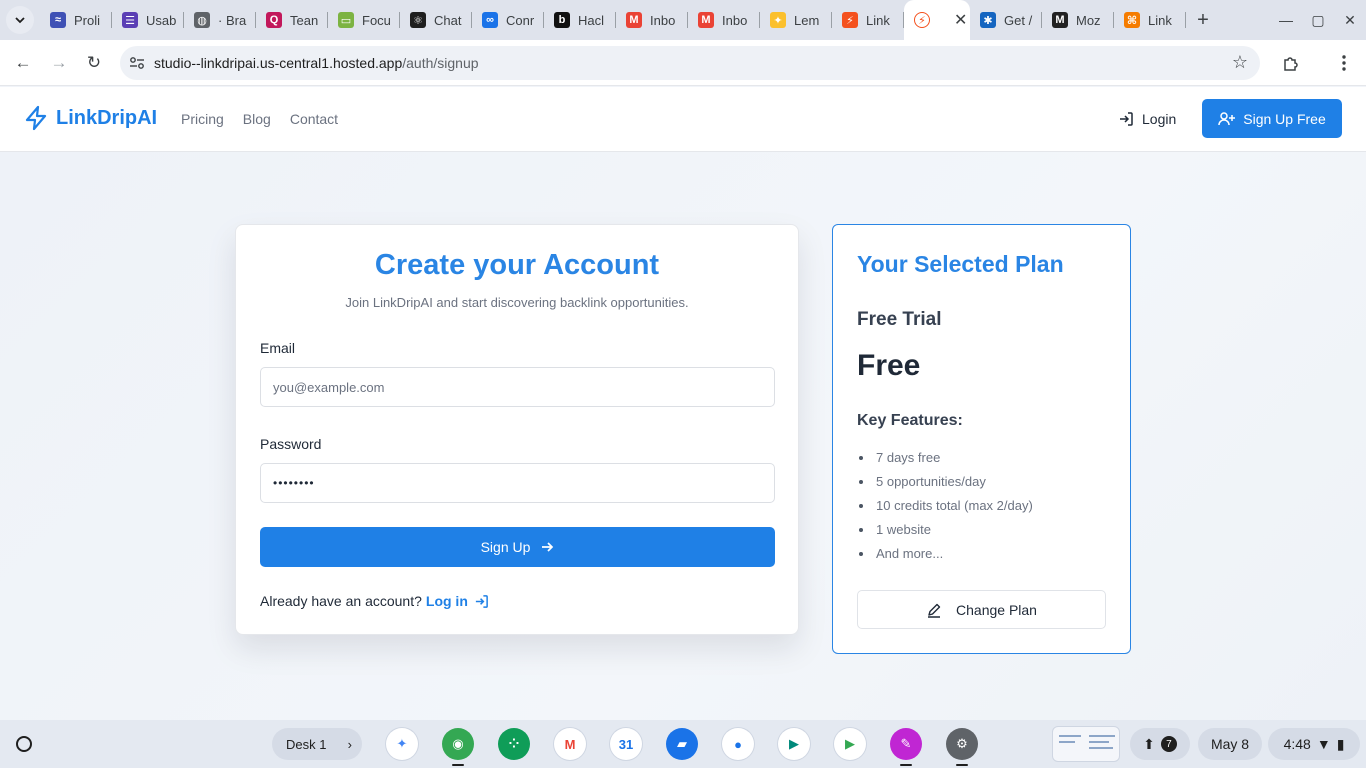 This screenshot has width=1366, height=768. I want to click on extensions-icon, so click(1291, 63).